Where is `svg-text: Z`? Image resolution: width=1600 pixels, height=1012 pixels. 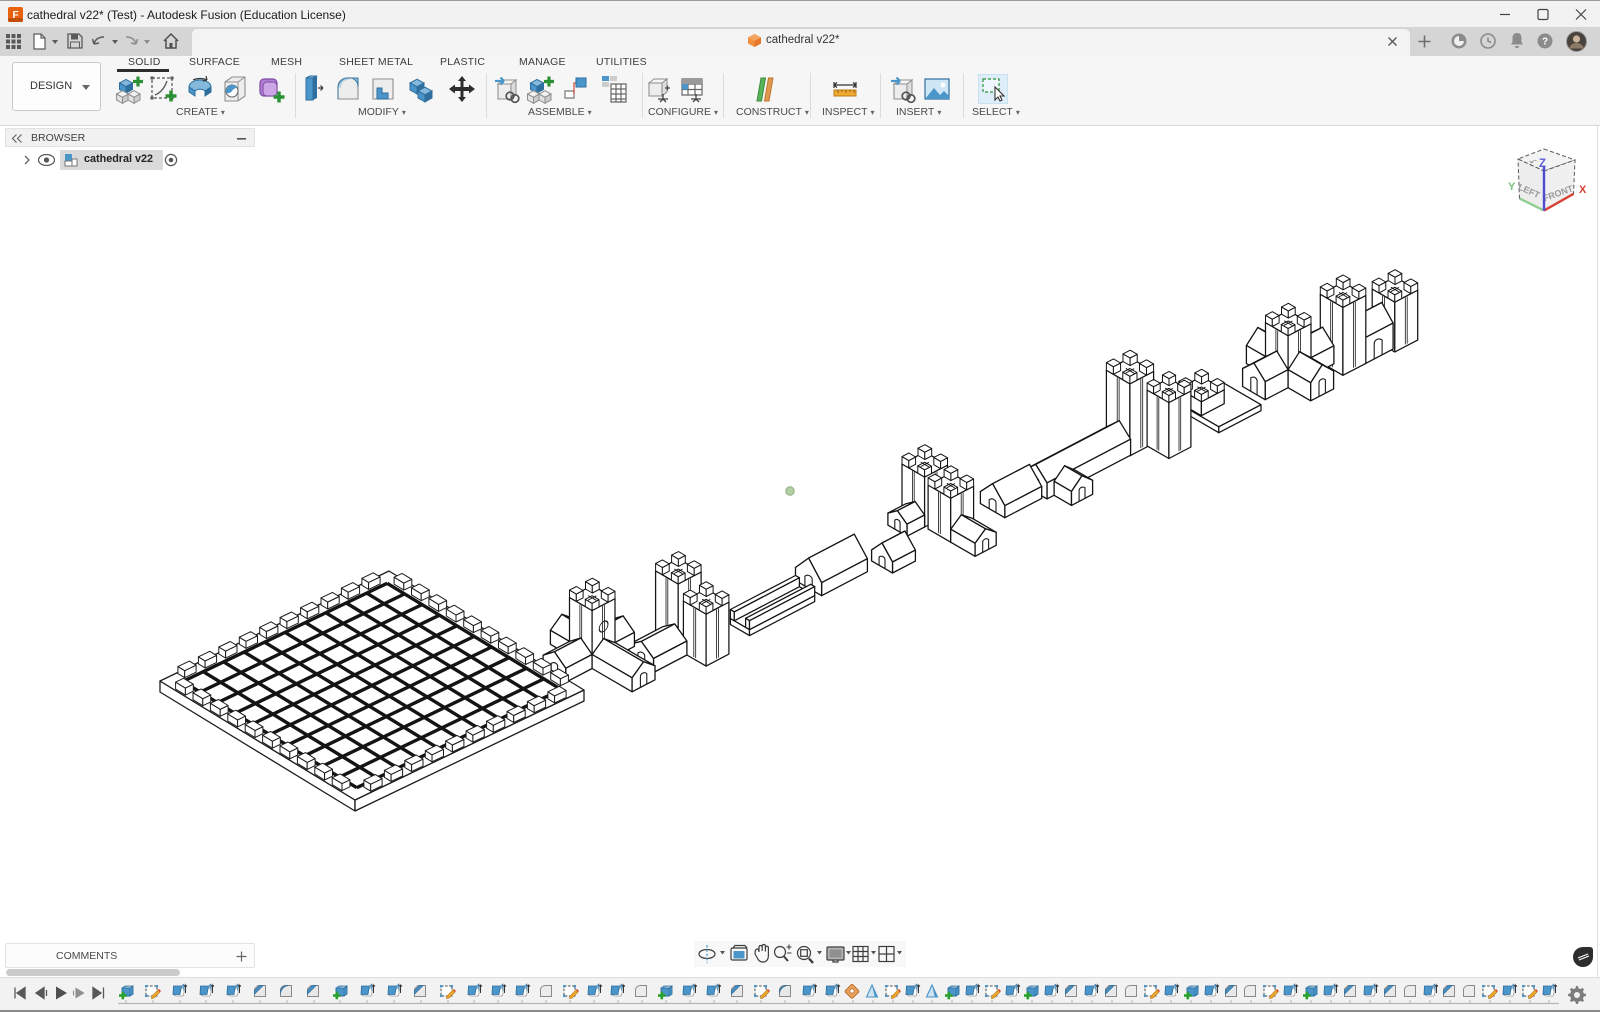
svg-text: Z is located at coordinates (1542, 164).